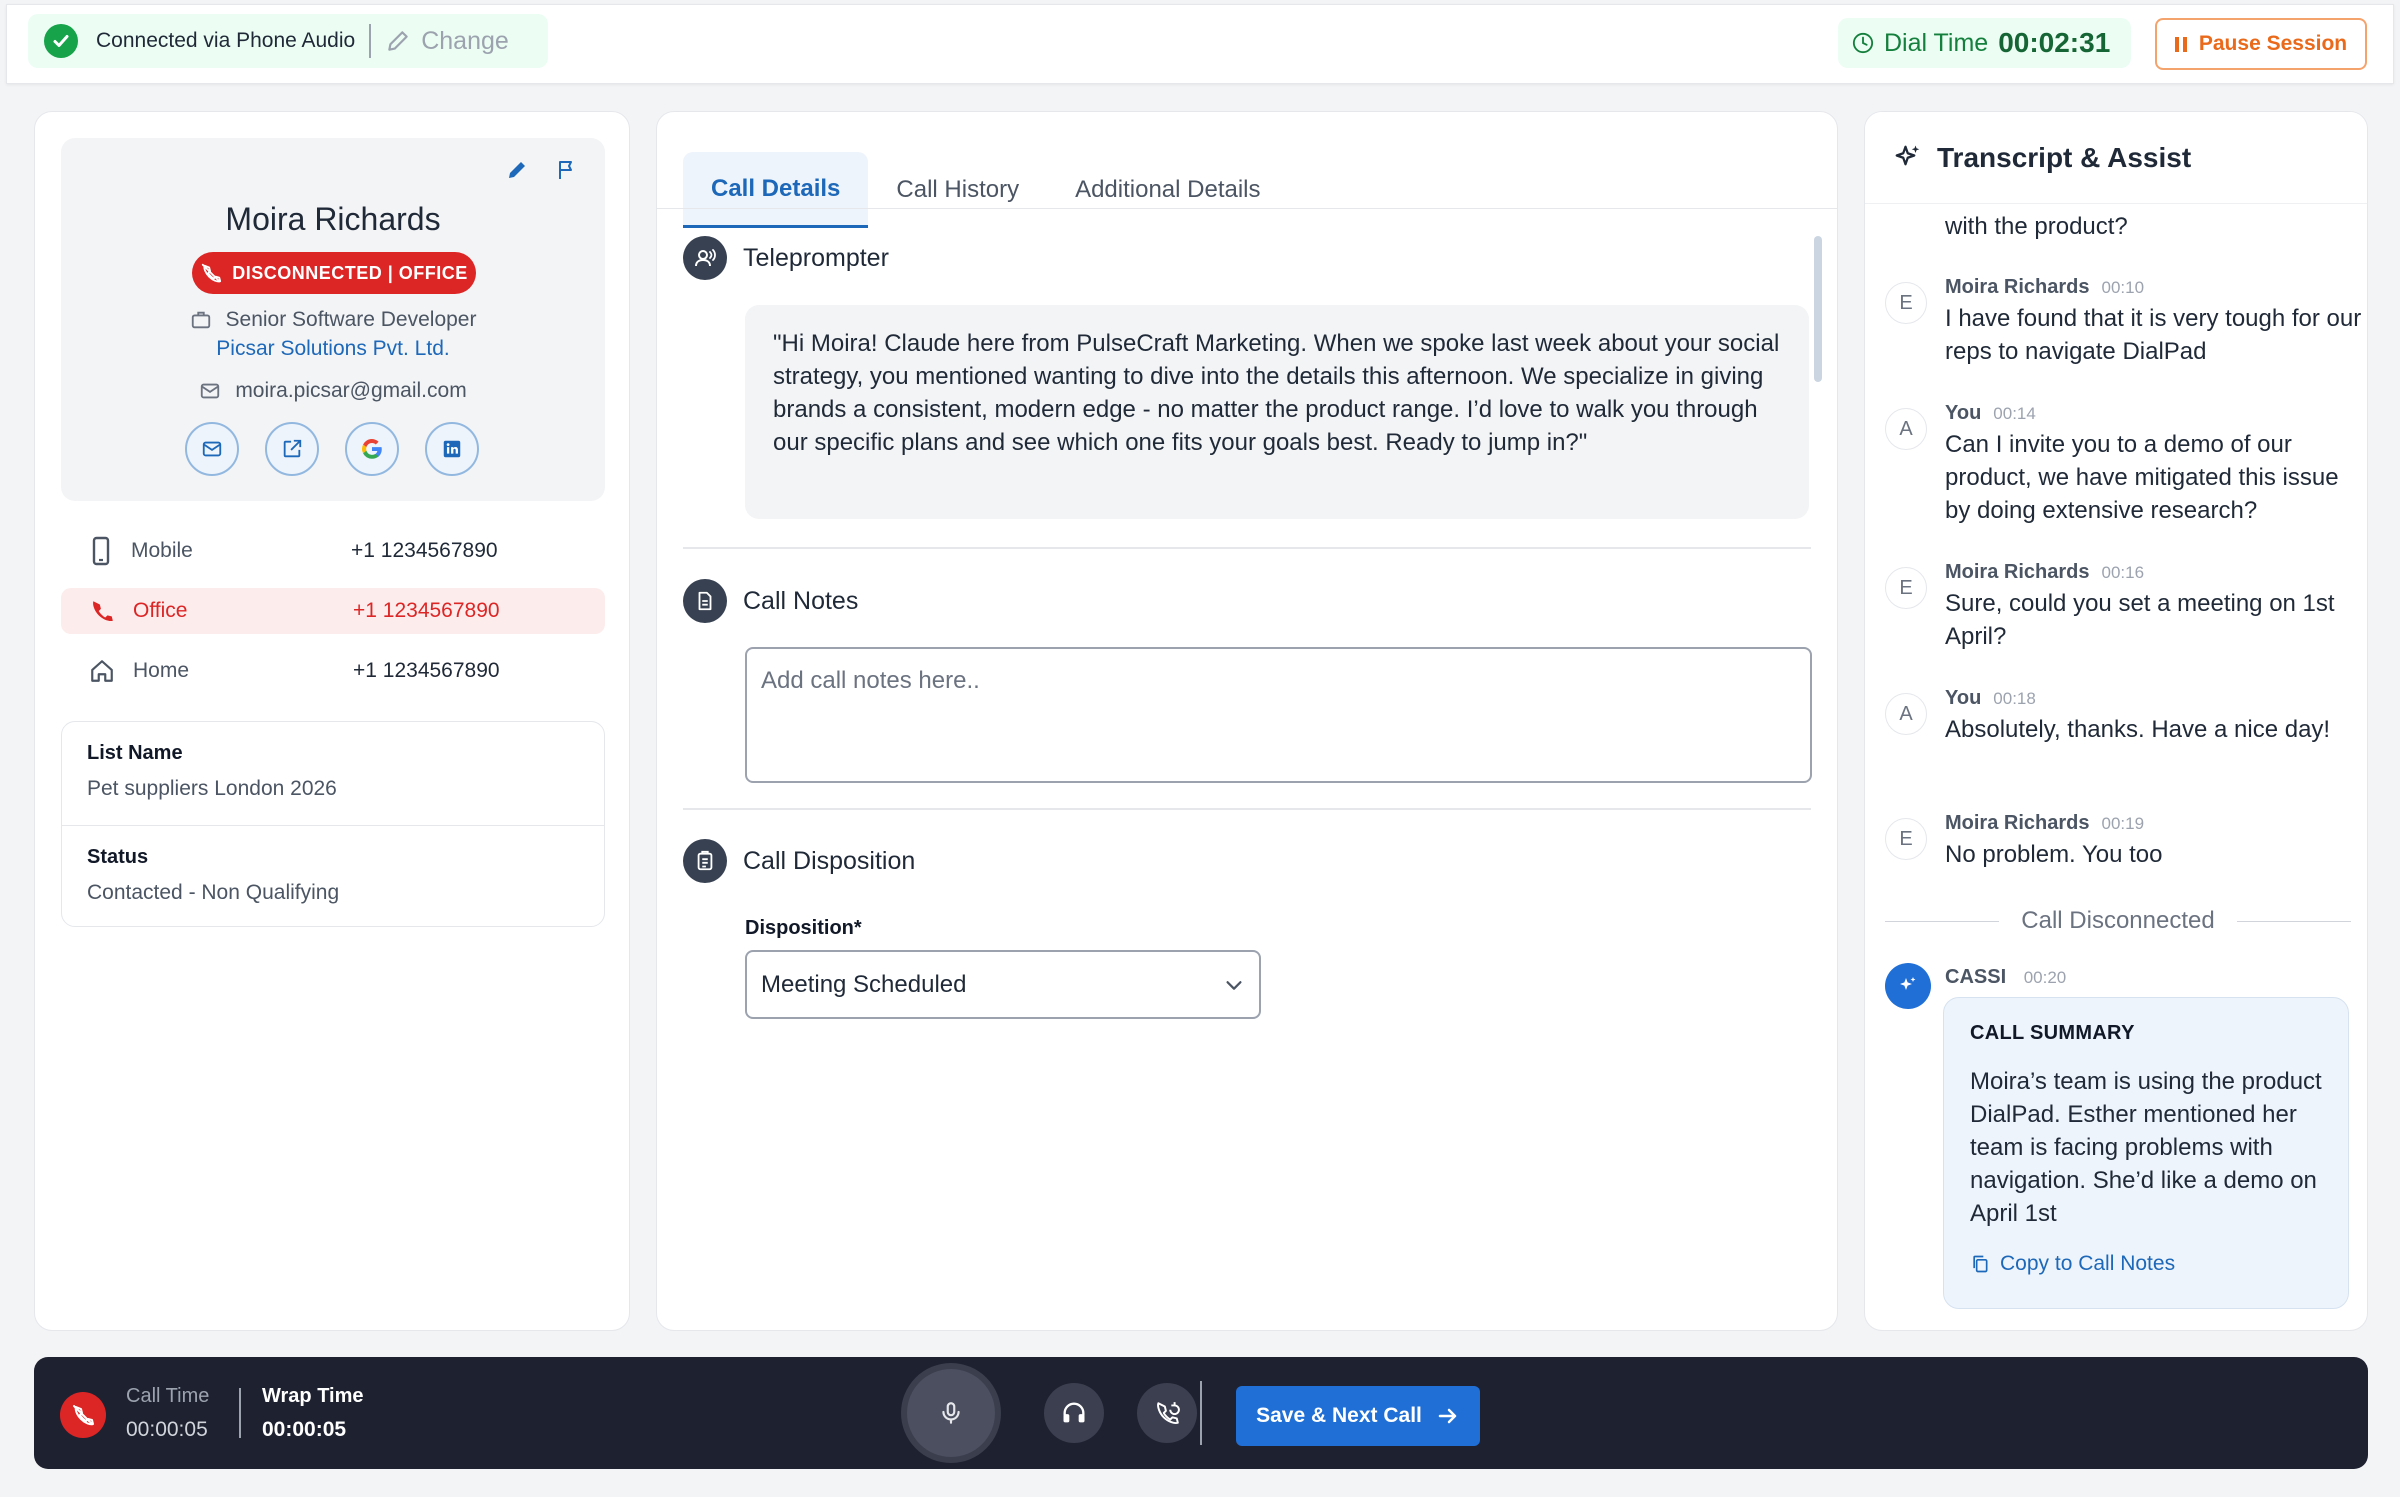 The width and height of the screenshot is (2400, 1497). What do you see at coordinates (957, 190) in the screenshot?
I see `tab-call-history: Call History` at bounding box center [957, 190].